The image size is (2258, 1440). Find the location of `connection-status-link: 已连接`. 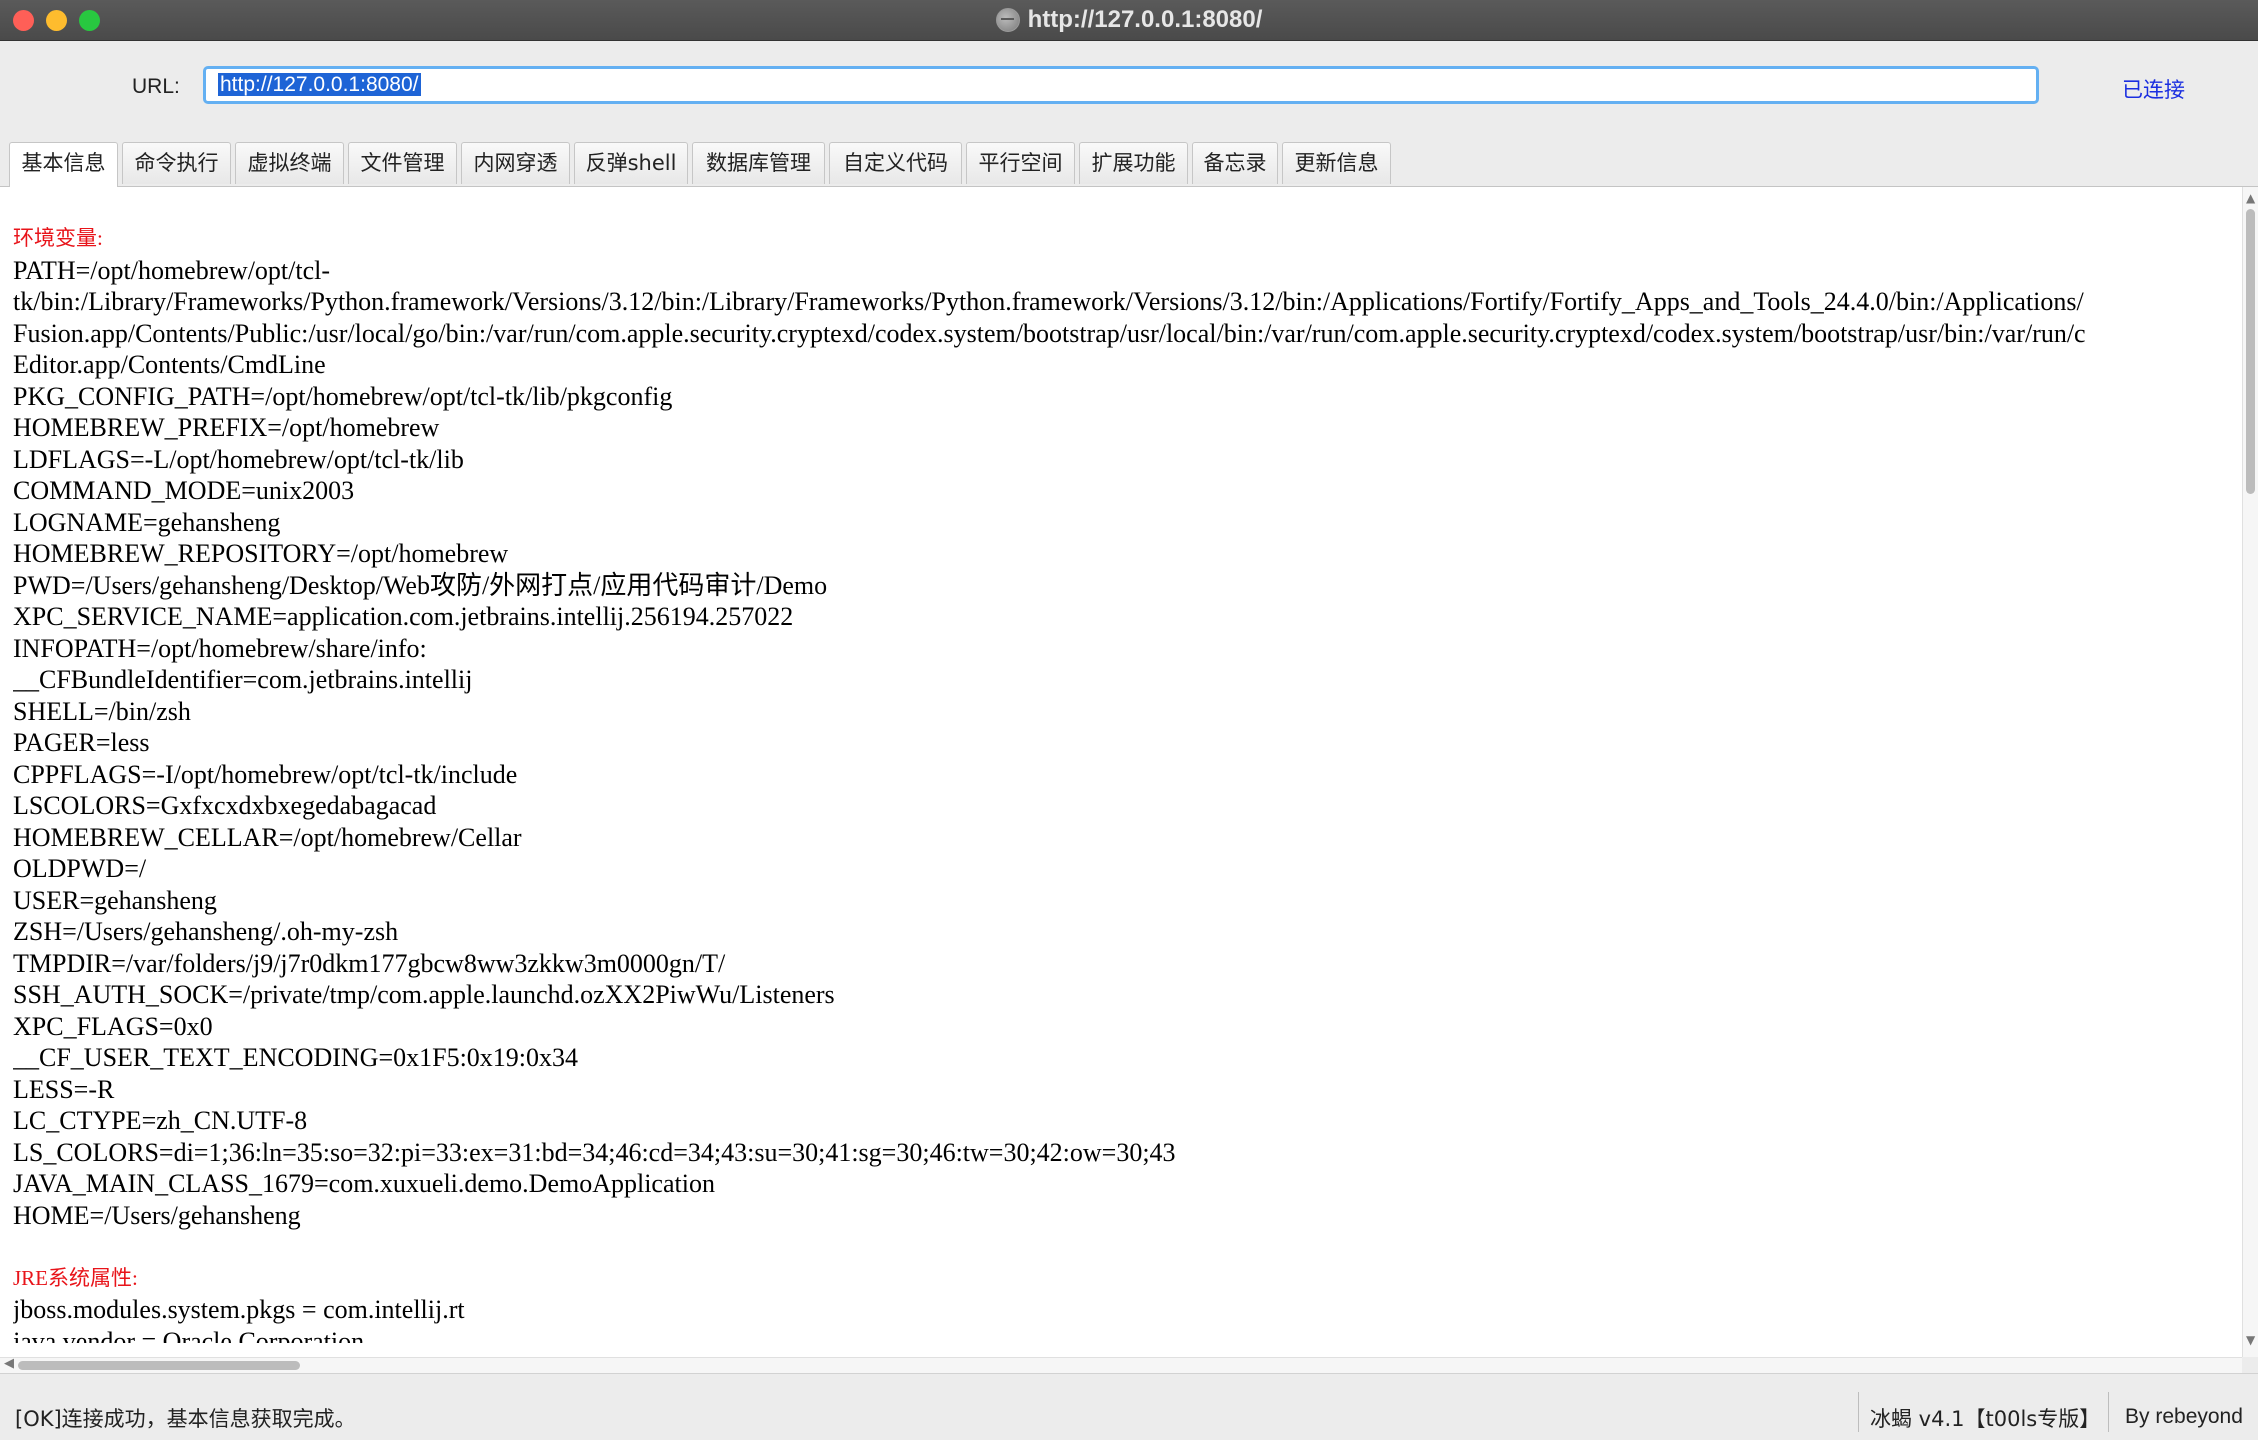

connection-status-link: 已连接 is located at coordinates (2153, 89).